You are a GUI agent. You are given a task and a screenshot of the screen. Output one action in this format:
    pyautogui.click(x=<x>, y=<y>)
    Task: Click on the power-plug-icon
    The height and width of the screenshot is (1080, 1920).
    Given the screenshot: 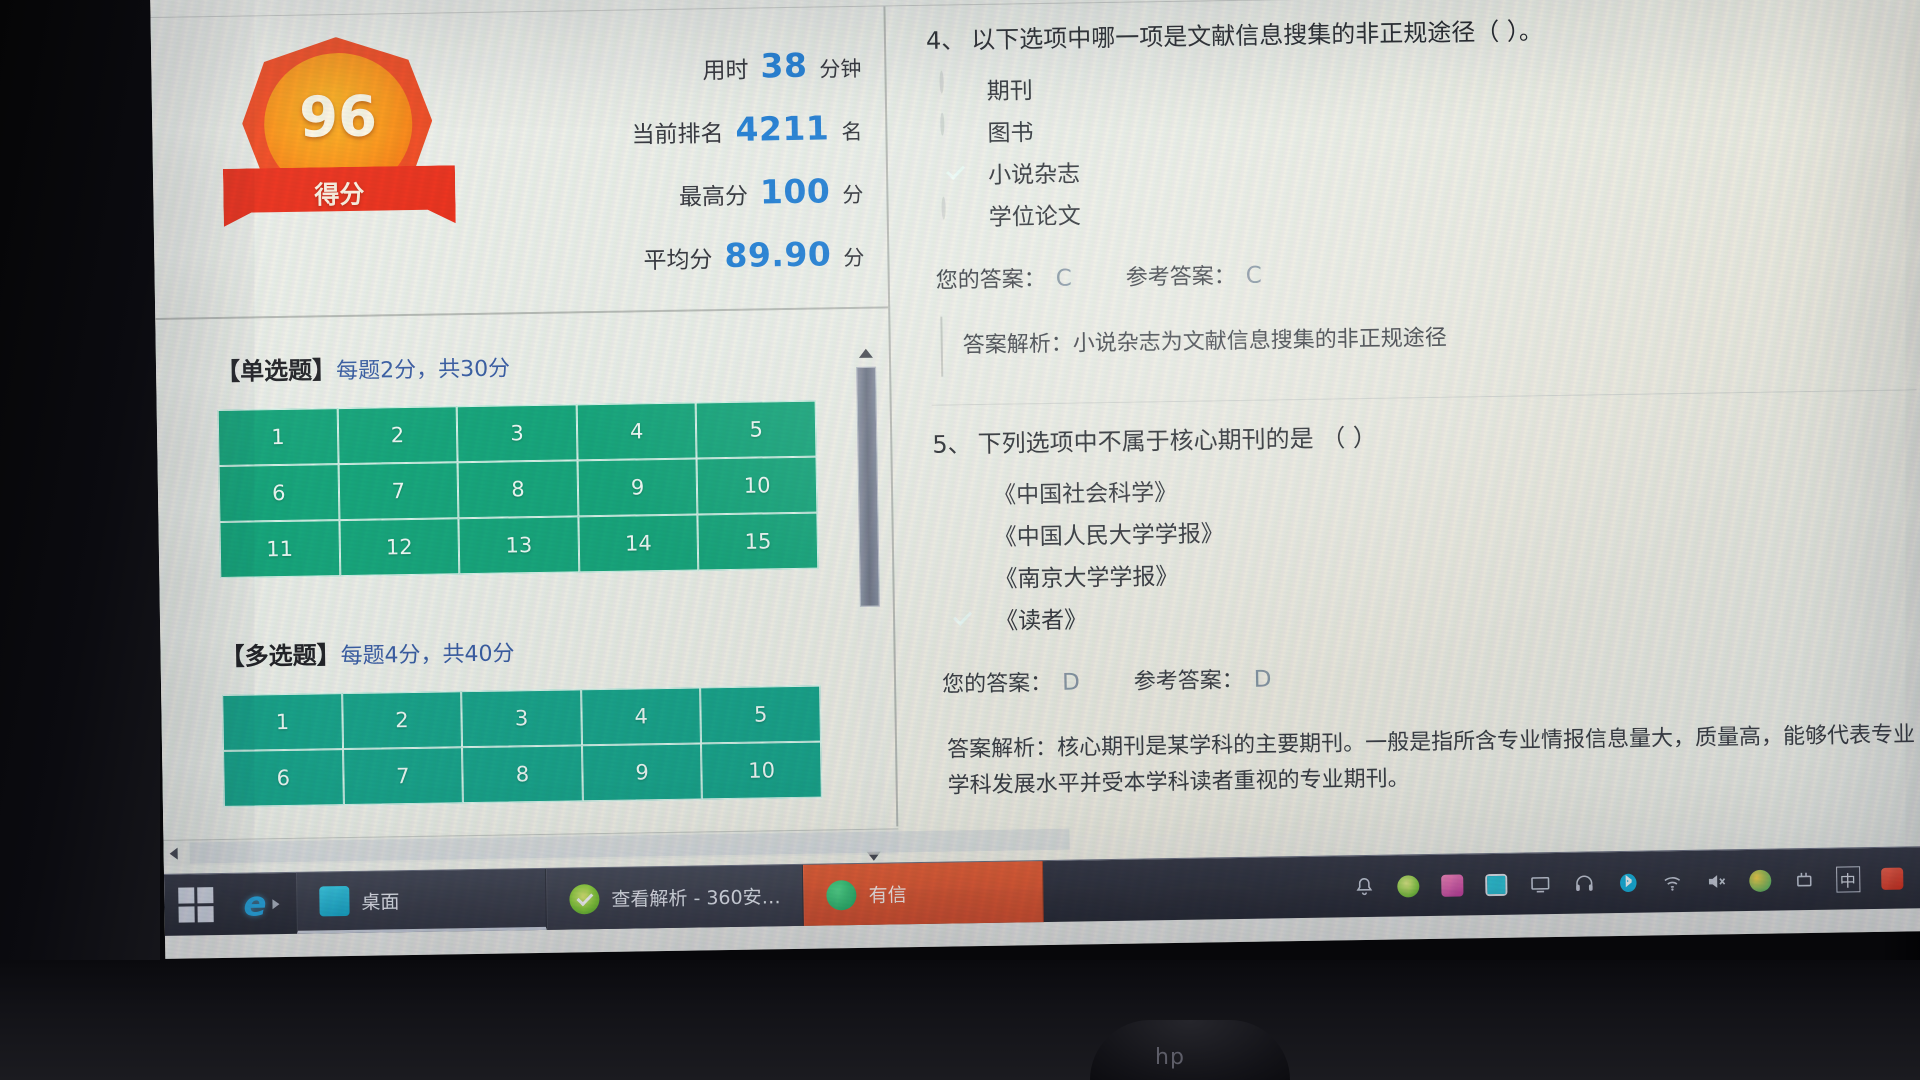 What is the action you would take?
    pyautogui.click(x=1804, y=879)
    